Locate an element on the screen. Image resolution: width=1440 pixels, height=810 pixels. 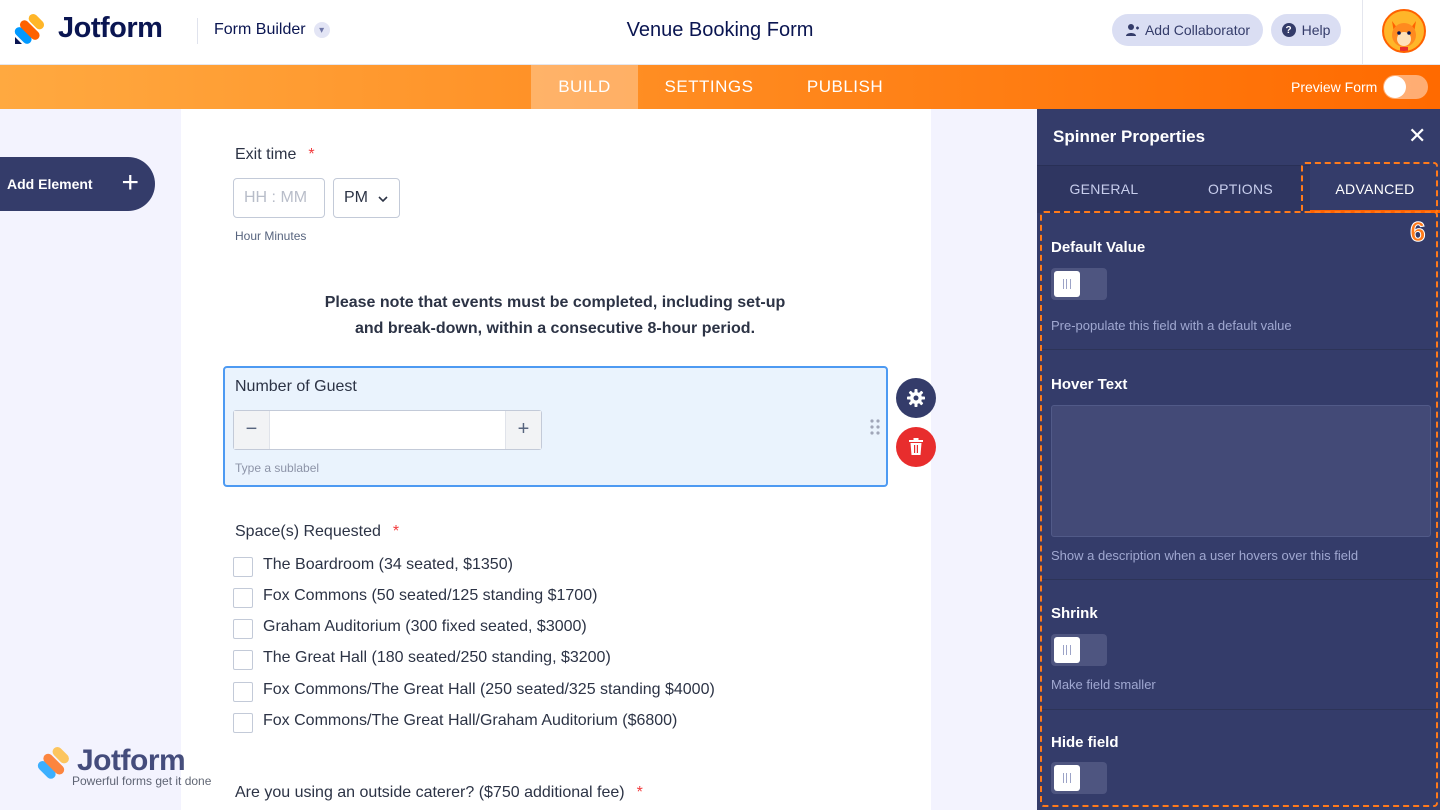
time-sublabel: Hour Minutes is located at coordinates (271, 236).